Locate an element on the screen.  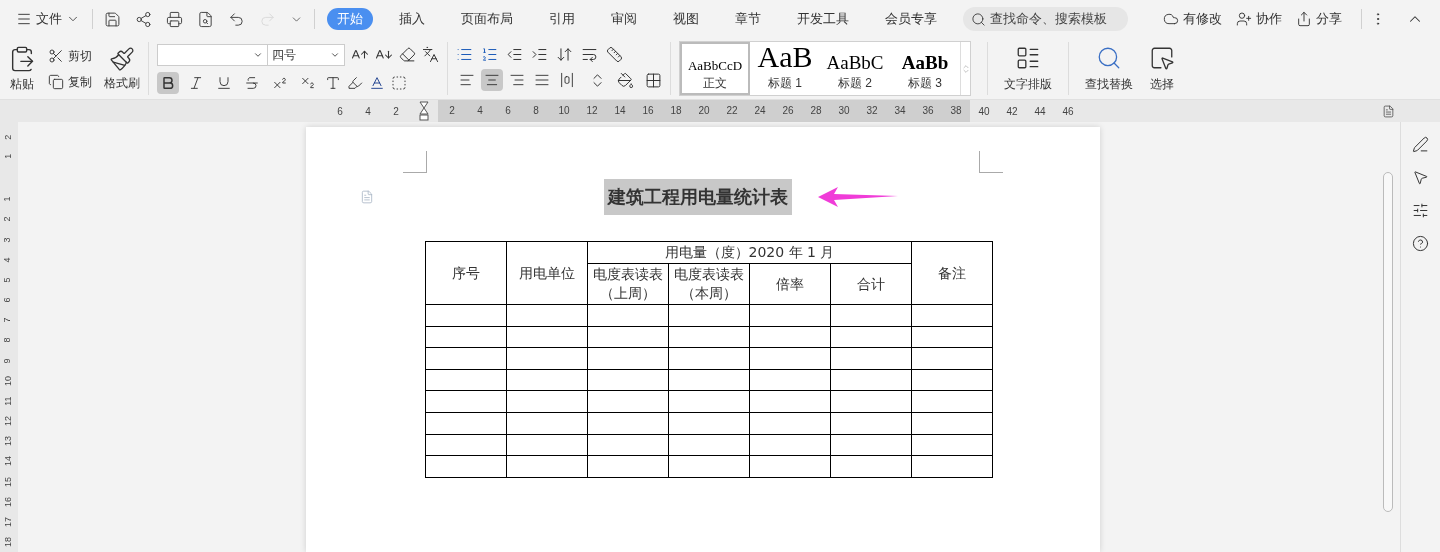
share-button: 分享 is located at coordinates (1319, 19).